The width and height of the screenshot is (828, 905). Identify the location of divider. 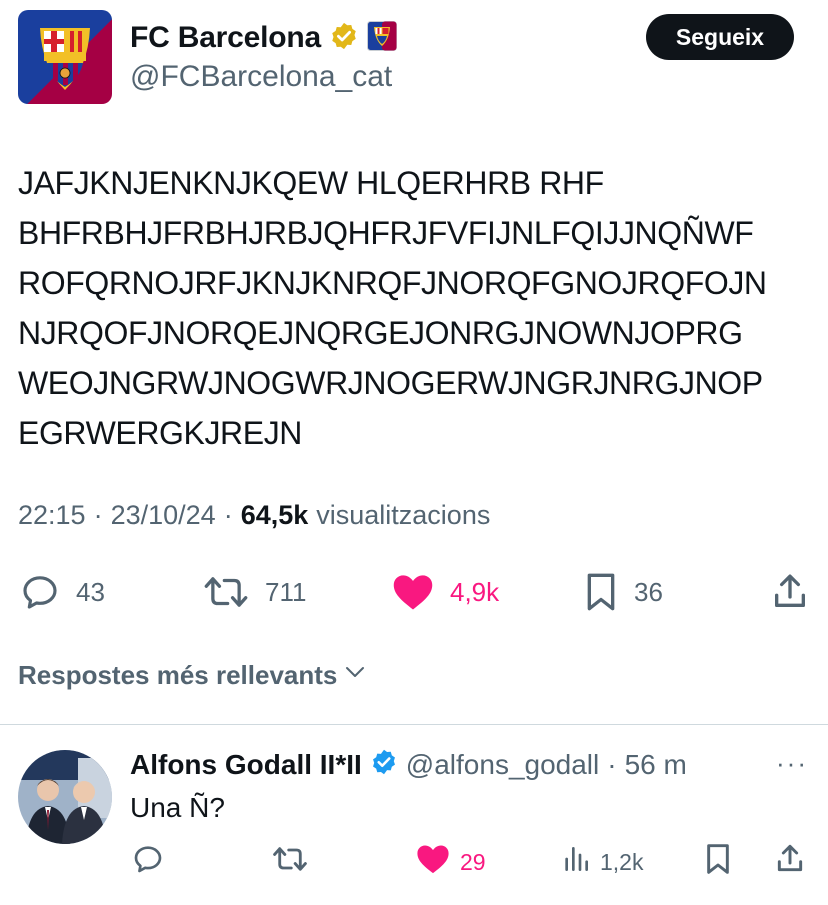
(414, 724).